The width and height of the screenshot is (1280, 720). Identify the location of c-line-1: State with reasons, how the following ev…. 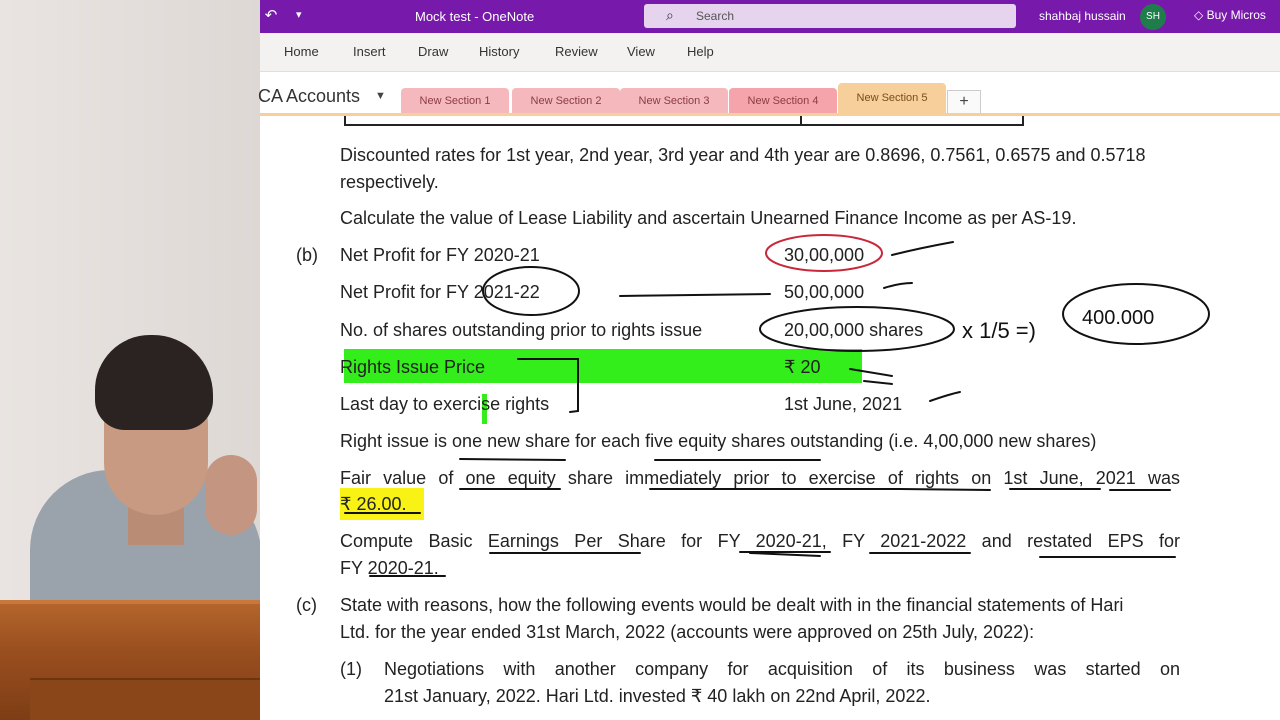
(732, 605).